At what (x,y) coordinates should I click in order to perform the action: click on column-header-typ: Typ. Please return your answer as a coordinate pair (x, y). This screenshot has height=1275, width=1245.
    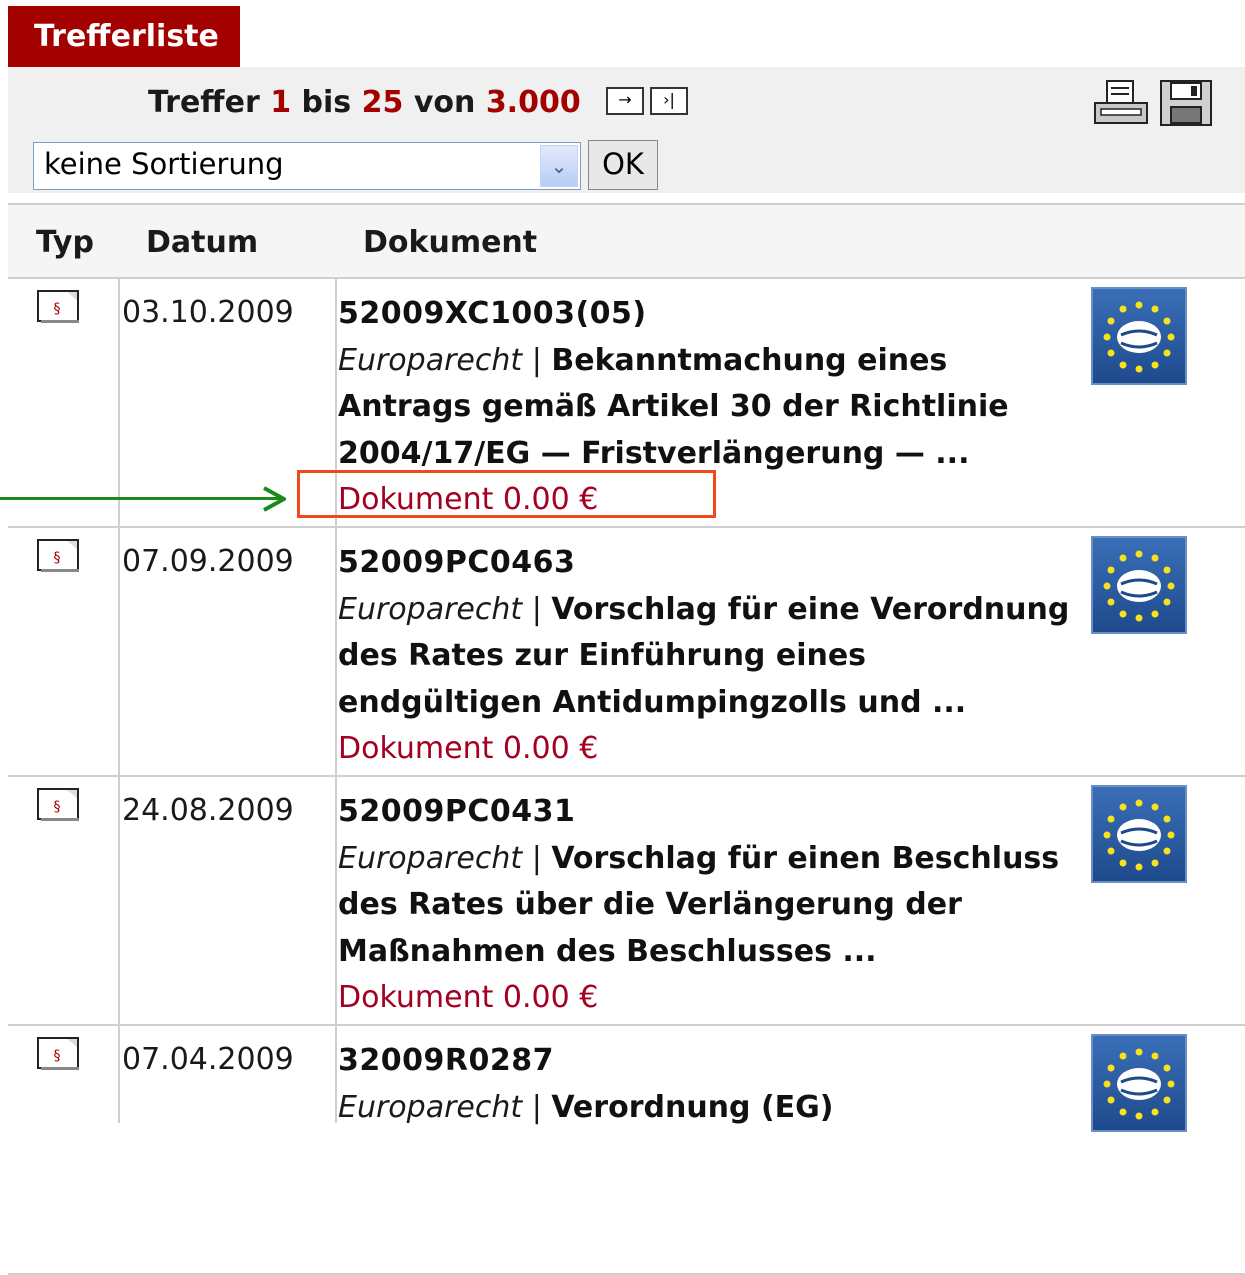
    Looking at the image, I should click on (65, 242).